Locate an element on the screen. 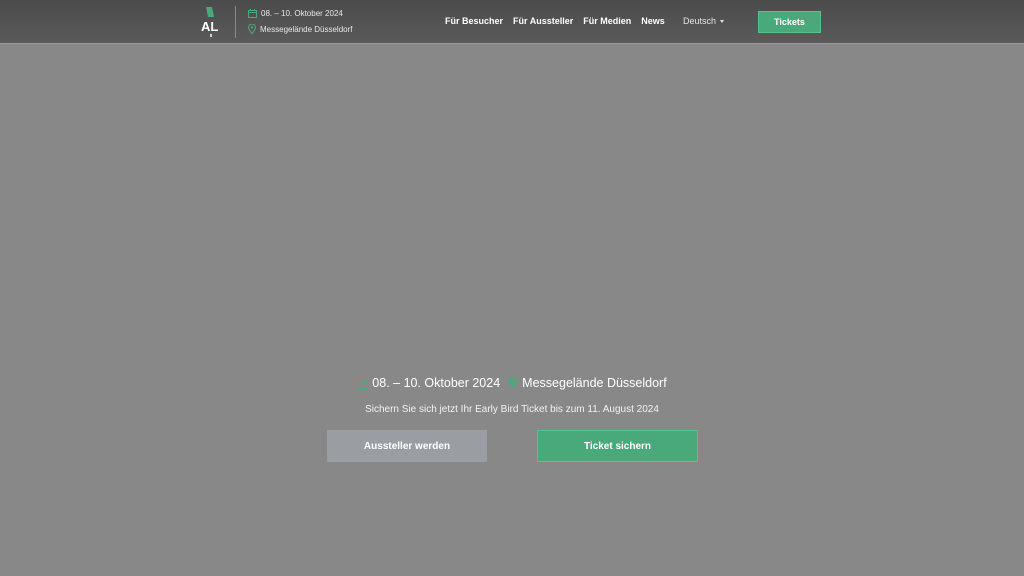 The height and width of the screenshot is (576, 1024). nav-item-aussteller: Für Aussteller is located at coordinates (543, 21).